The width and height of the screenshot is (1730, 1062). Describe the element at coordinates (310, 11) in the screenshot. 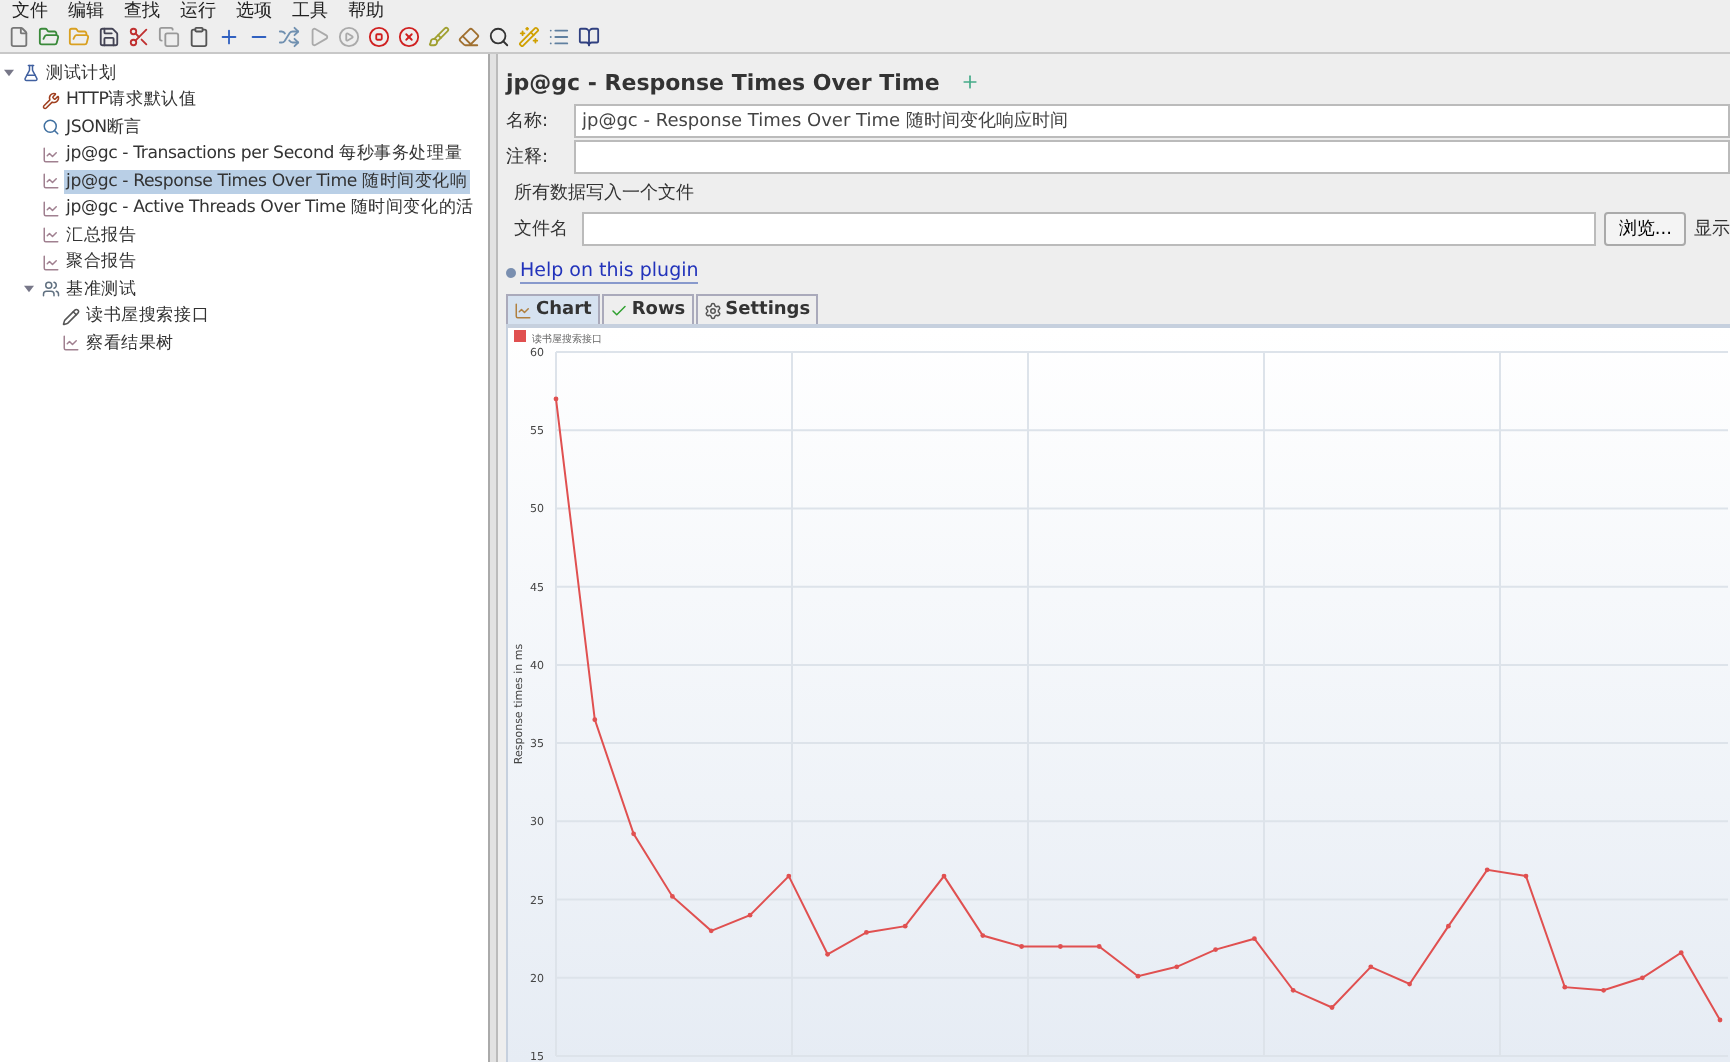

I see `menu-item: 工具` at that location.